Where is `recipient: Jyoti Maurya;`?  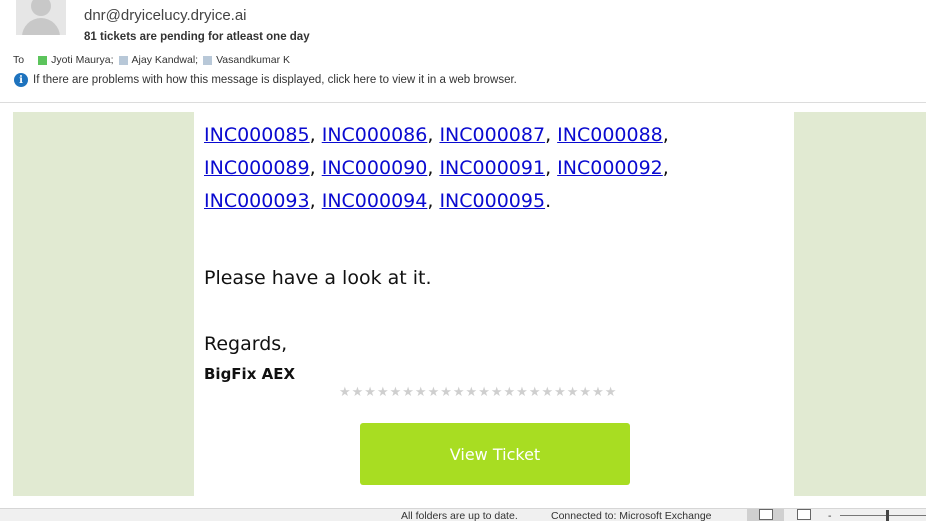
recipient: Jyoti Maurya; is located at coordinates (76, 60).